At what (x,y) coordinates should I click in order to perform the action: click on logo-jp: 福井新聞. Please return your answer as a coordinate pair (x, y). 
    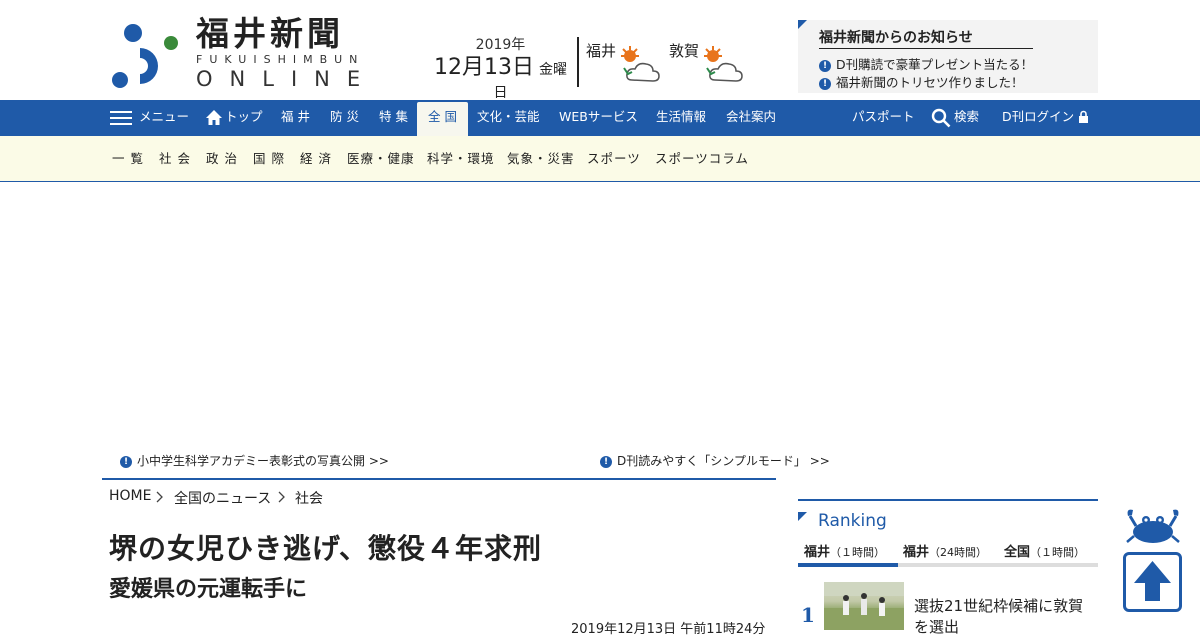
    Looking at the image, I should click on (270, 33).